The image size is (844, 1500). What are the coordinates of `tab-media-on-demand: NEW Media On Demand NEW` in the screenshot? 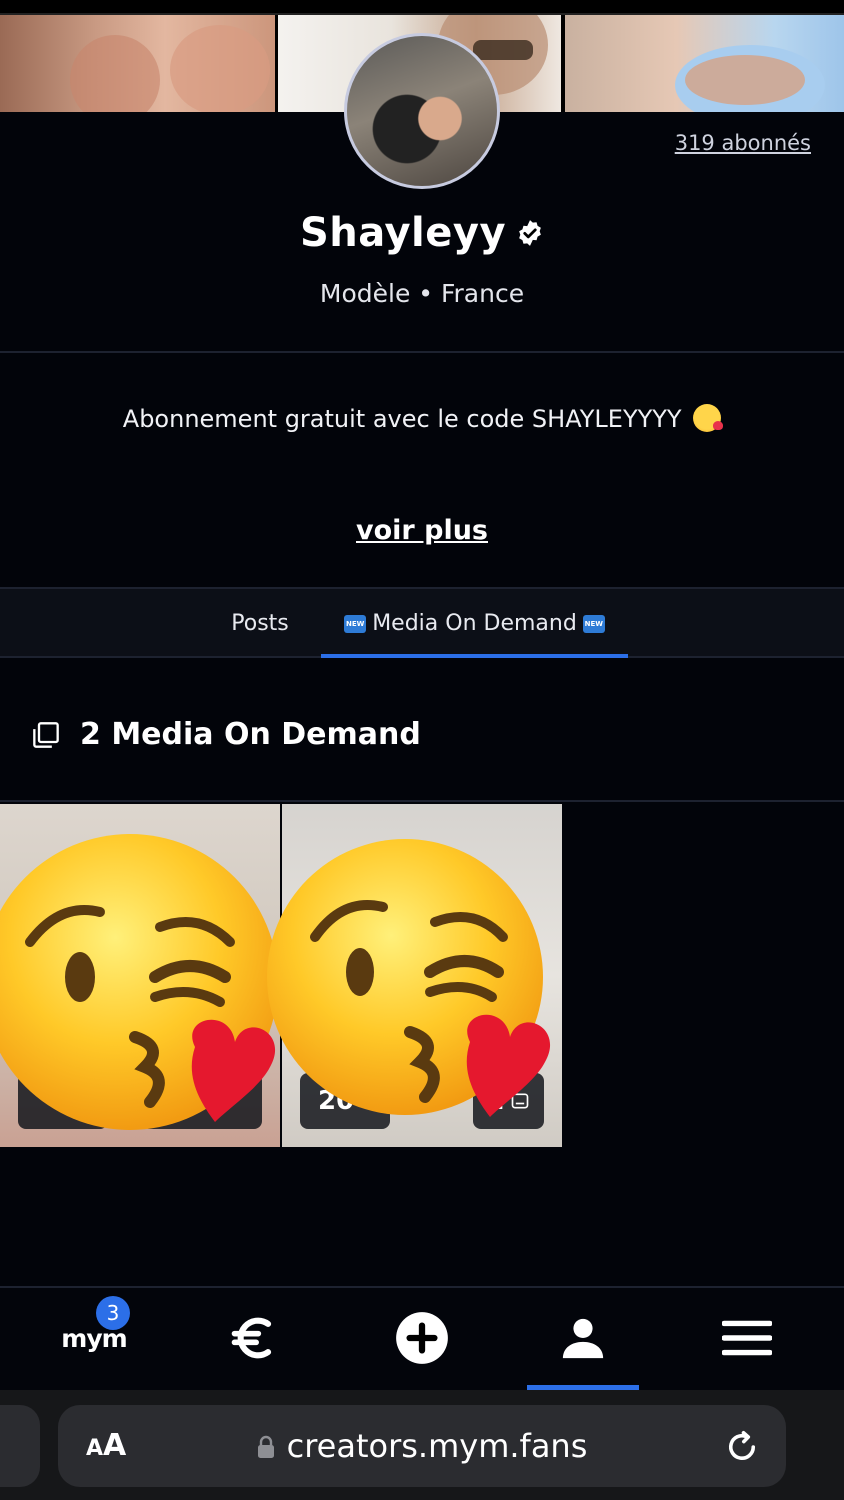 It's located at (474, 623).